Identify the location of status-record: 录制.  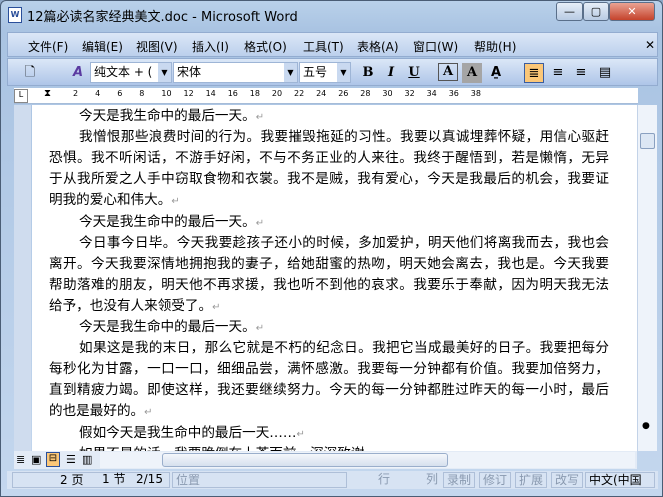
(459, 480).